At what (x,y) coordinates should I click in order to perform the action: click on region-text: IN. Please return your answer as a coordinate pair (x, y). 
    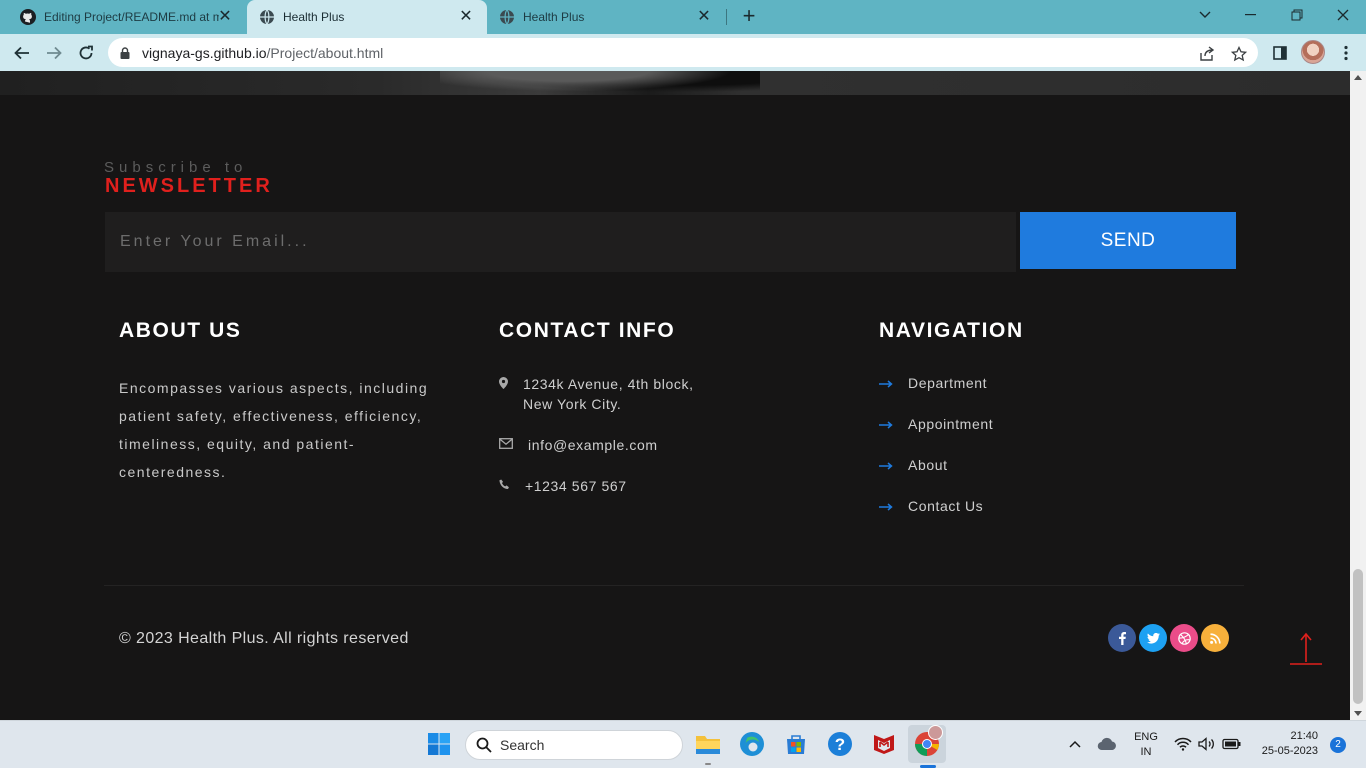
    Looking at the image, I should click on (1146, 752).